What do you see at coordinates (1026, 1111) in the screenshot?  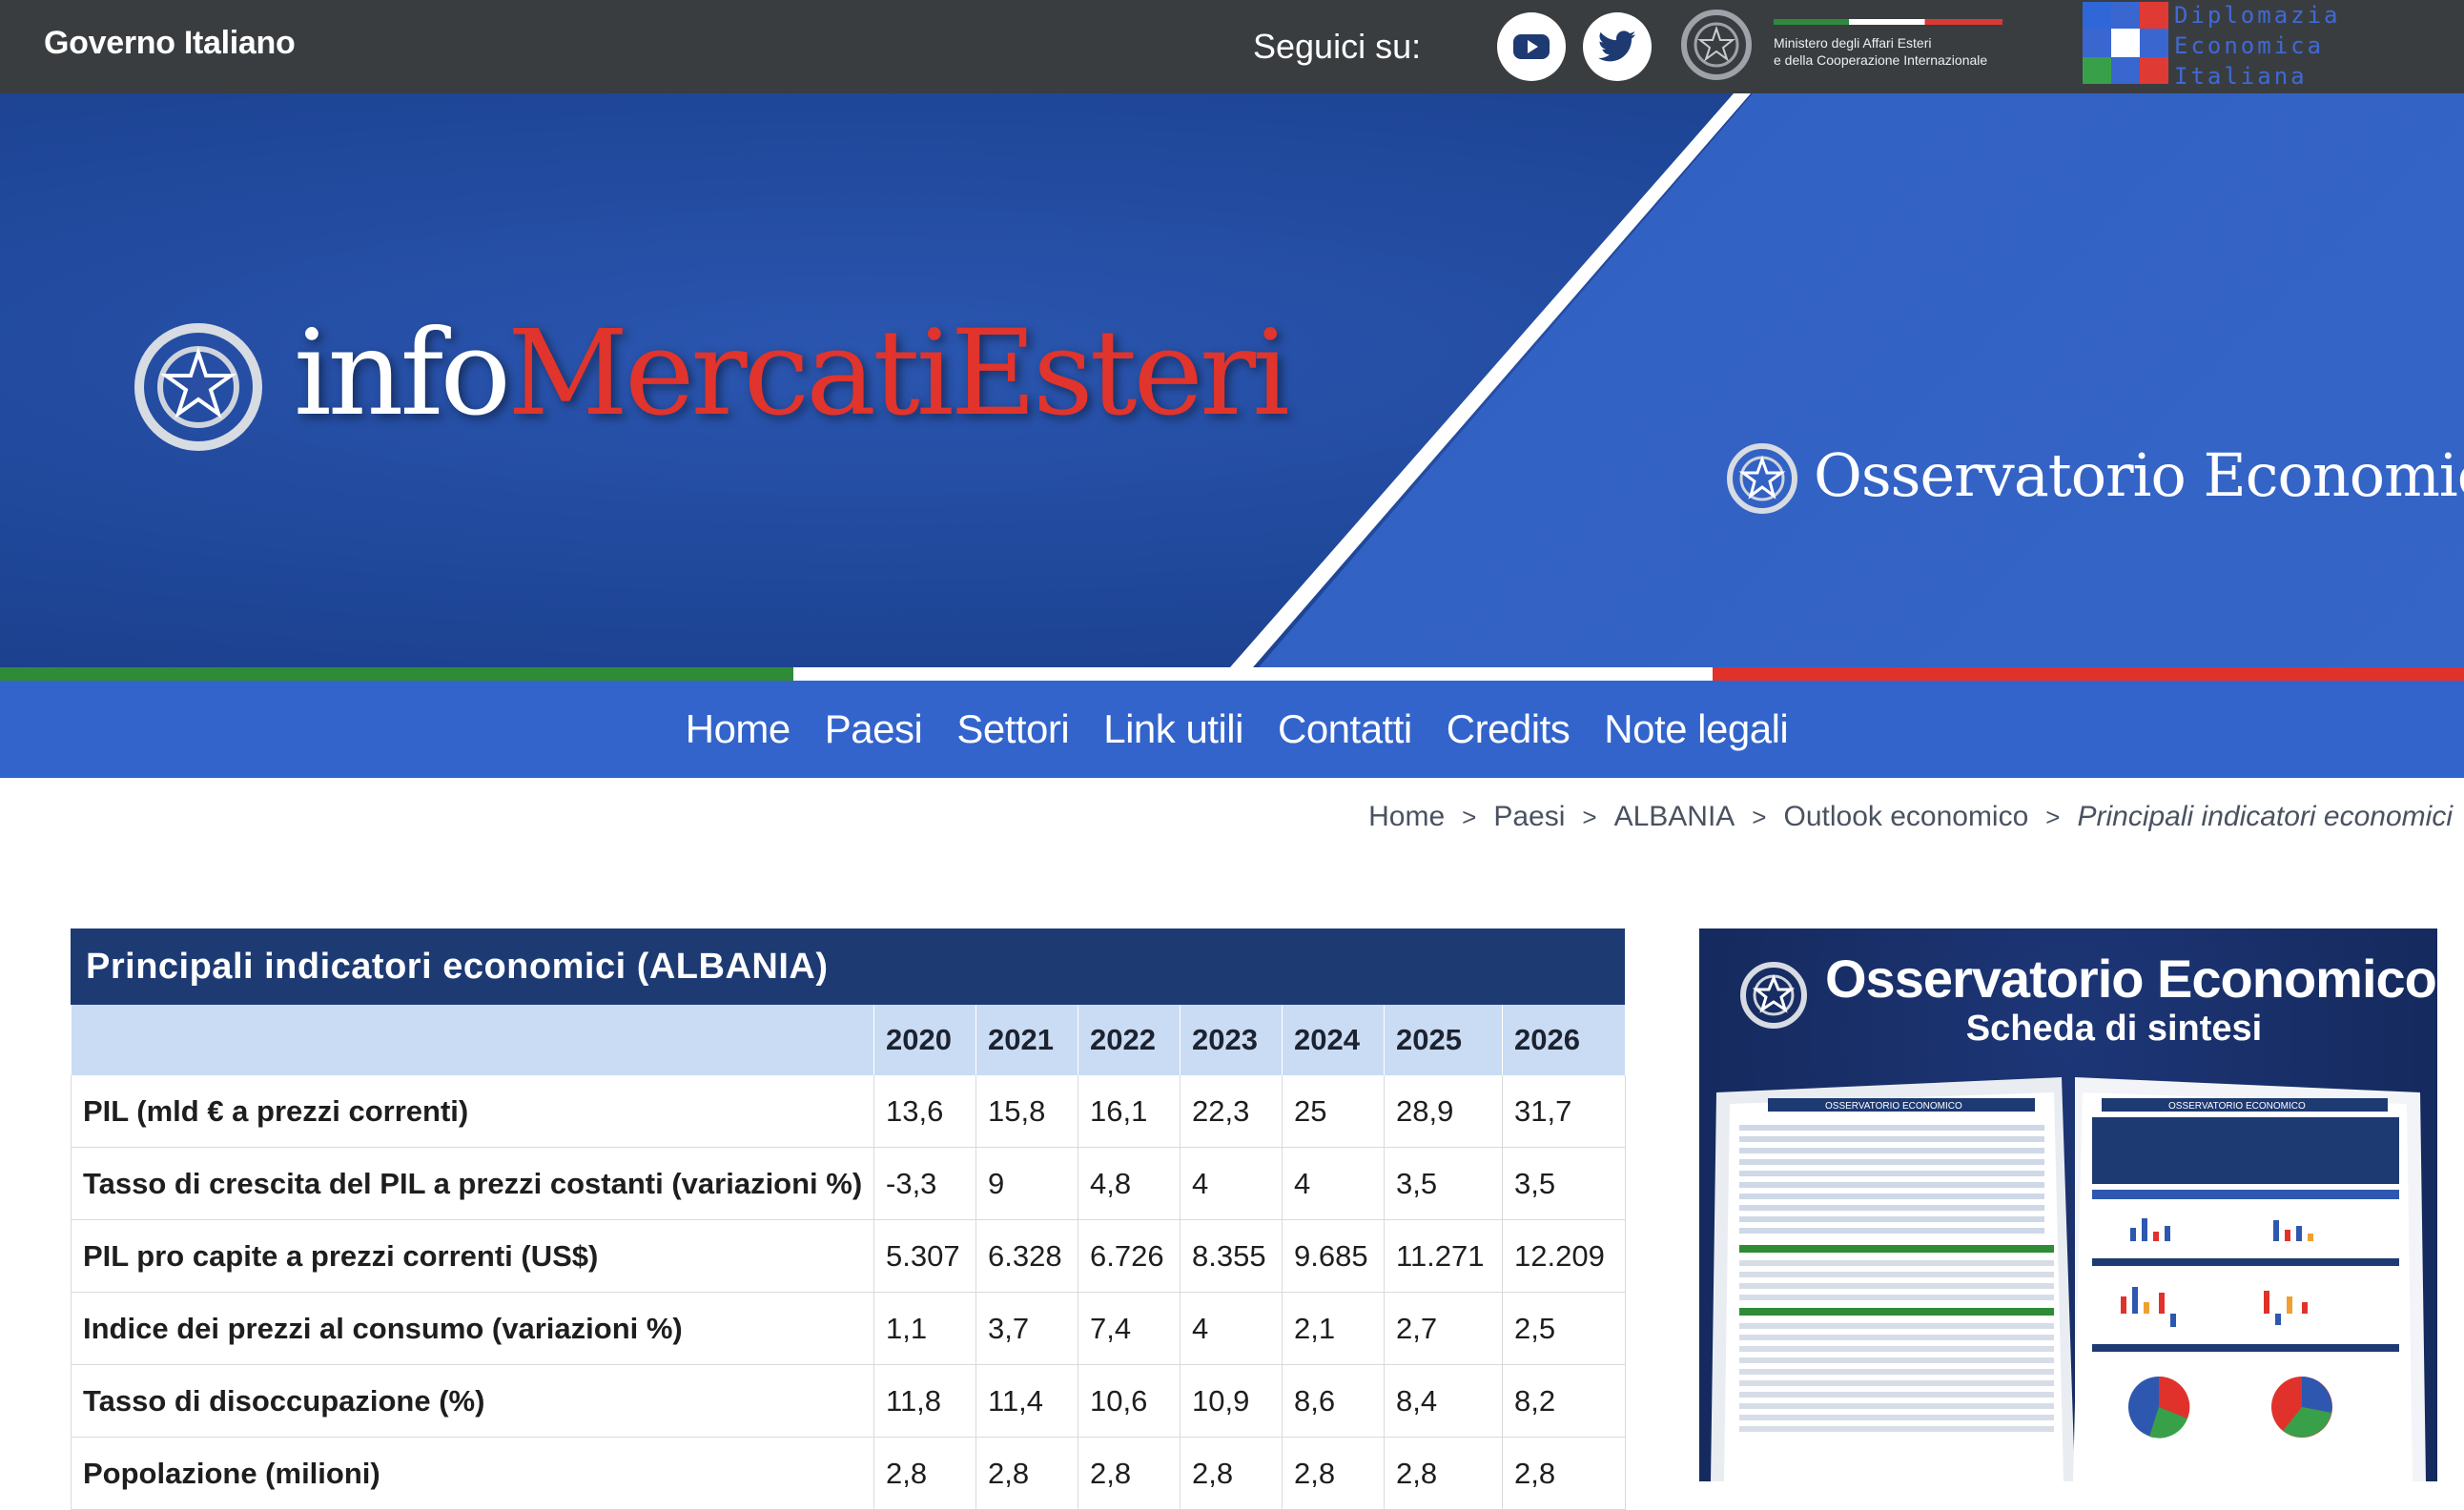 I see `table-cell: 15,8` at bounding box center [1026, 1111].